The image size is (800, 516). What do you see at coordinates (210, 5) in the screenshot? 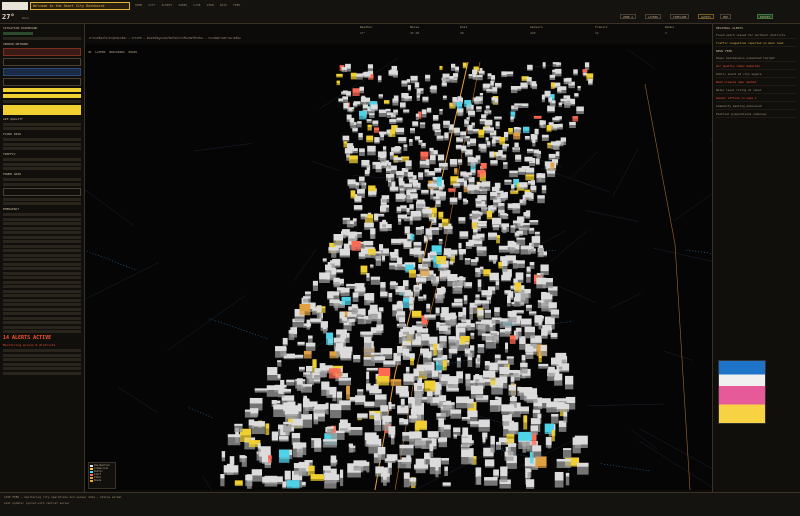
I see `nav-item: VIEW` at bounding box center [210, 5].